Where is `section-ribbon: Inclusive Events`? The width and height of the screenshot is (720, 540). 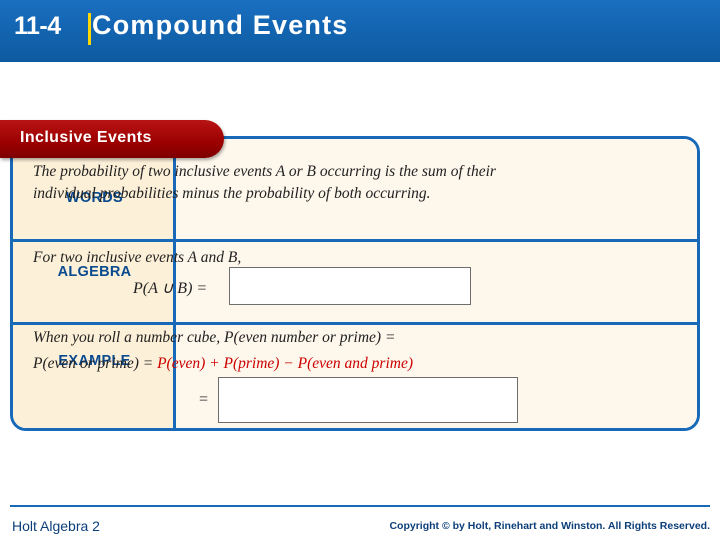 section-ribbon: Inclusive Events is located at coordinates (112, 139).